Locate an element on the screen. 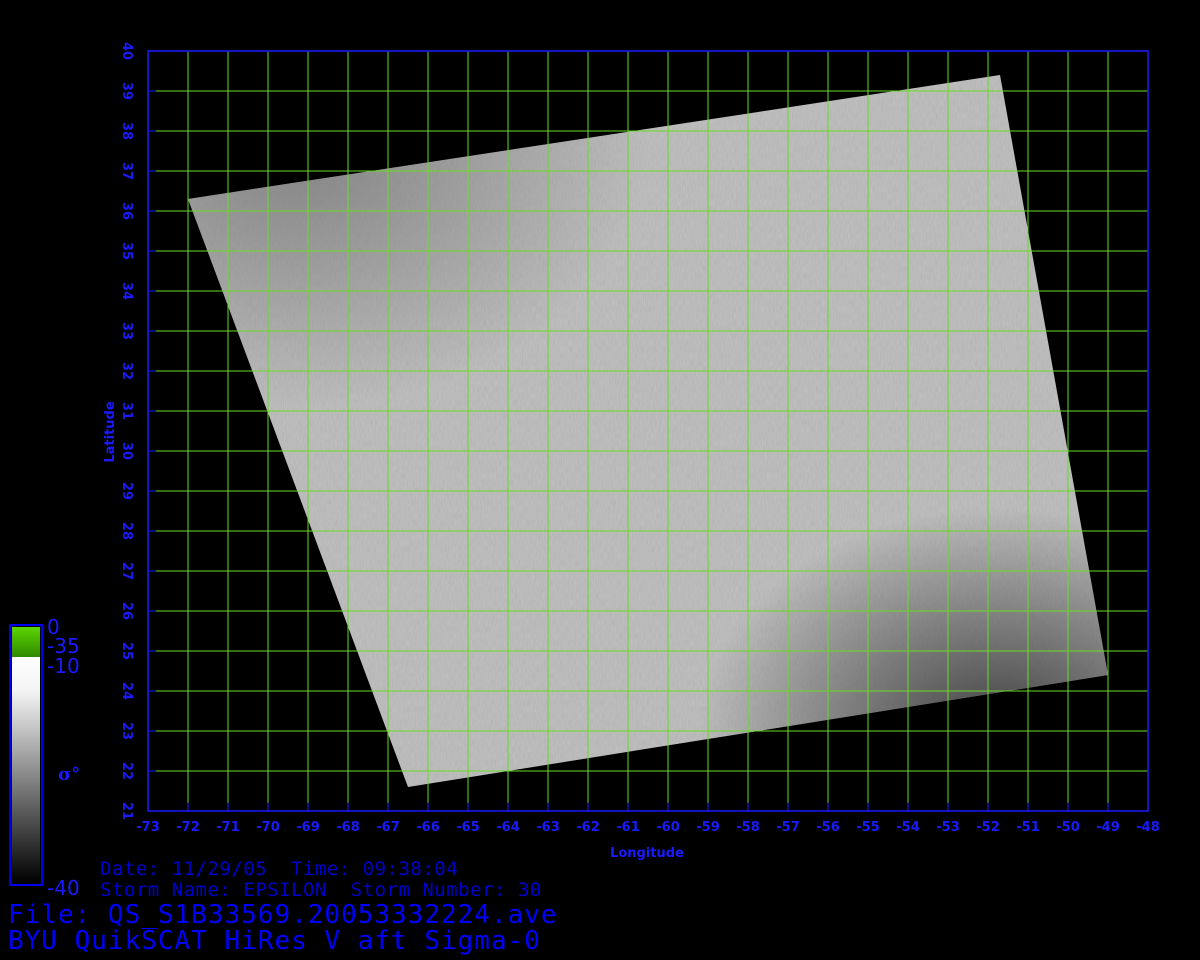 The height and width of the screenshot is (960, 1200). colorbar-gradient is located at coordinates (26, 770).